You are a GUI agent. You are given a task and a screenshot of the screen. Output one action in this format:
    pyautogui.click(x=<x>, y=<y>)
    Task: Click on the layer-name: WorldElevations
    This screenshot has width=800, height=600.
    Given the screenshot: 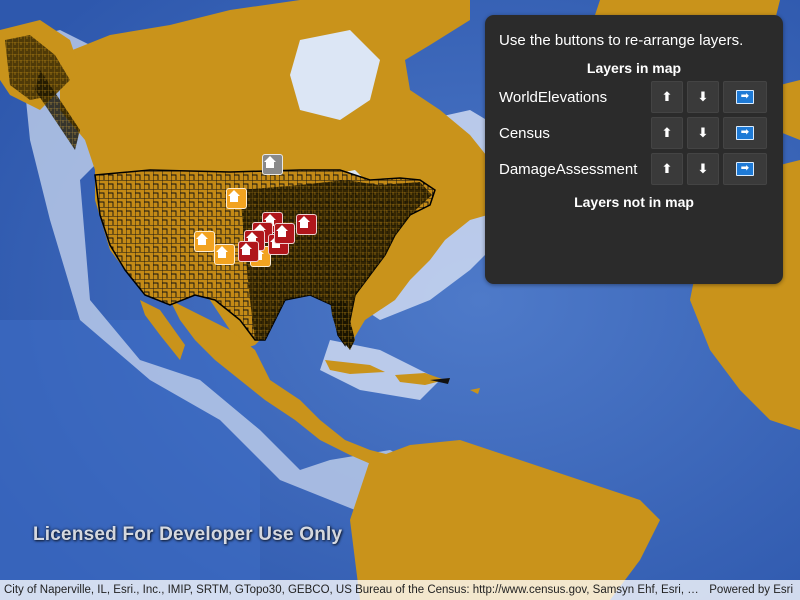 What is the action you would take?
    pyautogui.click(x=553, y=97)
    